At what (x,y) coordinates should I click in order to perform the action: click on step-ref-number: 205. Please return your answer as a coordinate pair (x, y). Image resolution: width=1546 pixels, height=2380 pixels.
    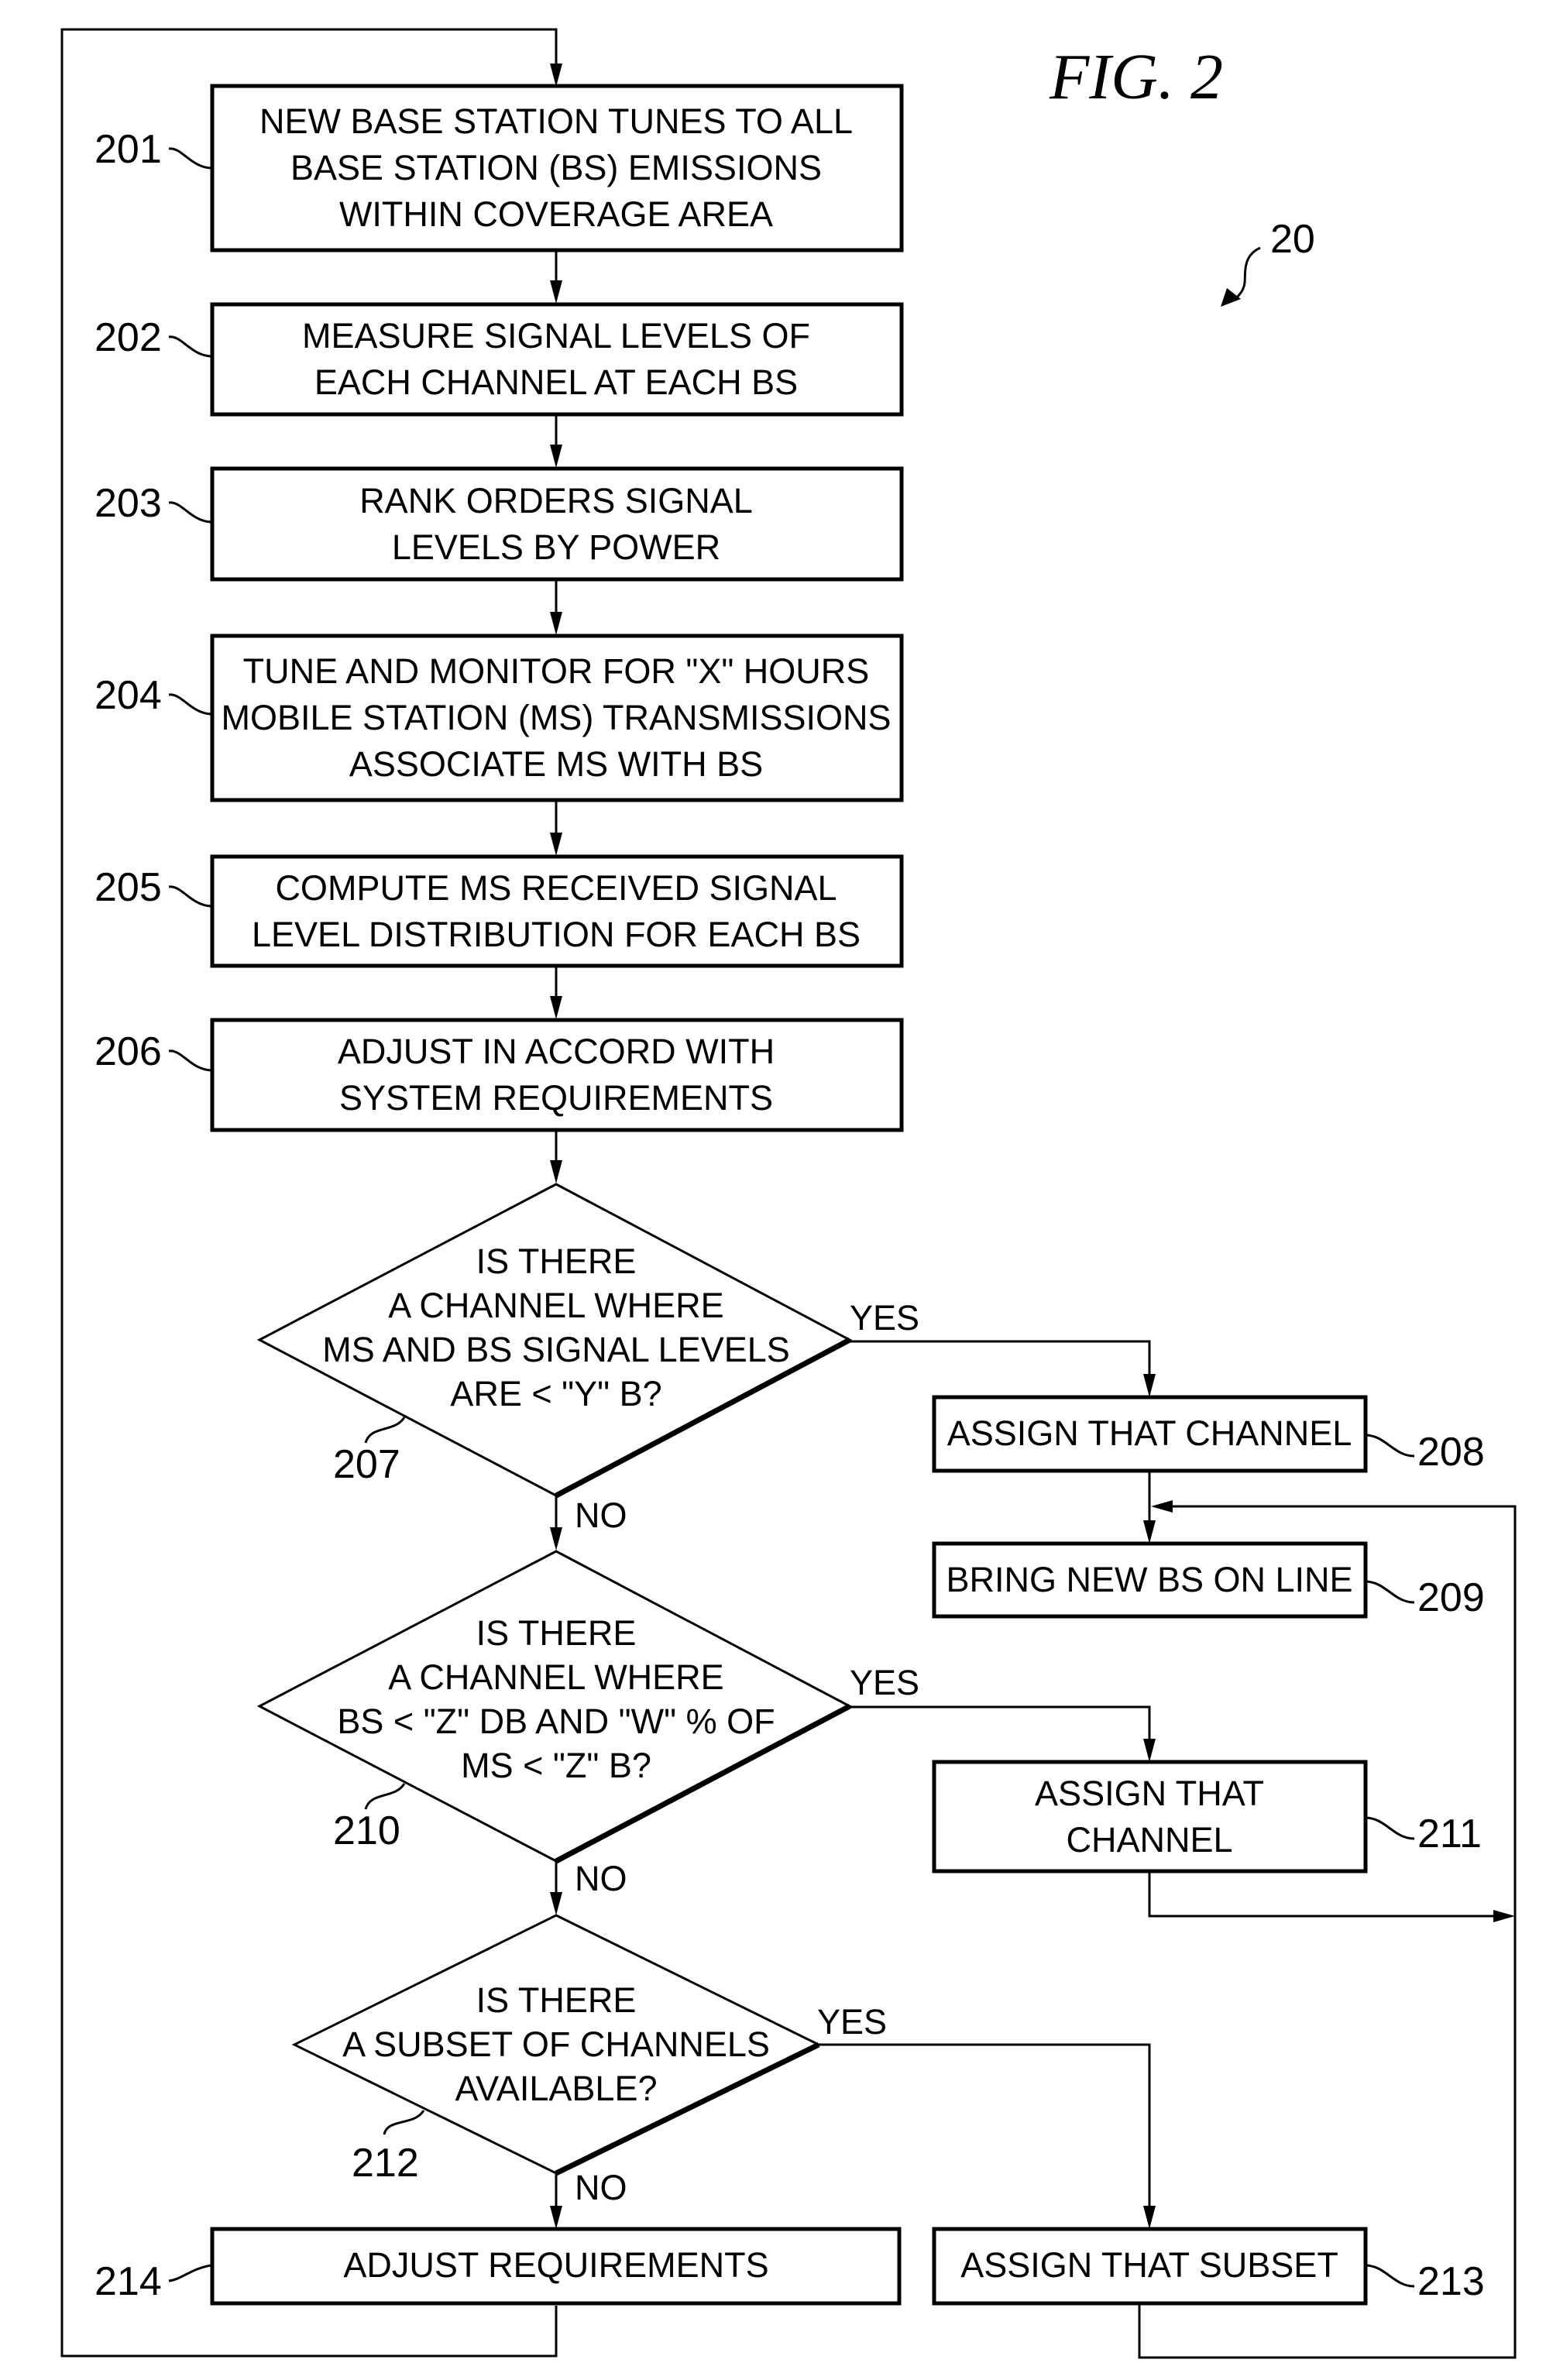
    Looking at the image, I should click on (128, 887).